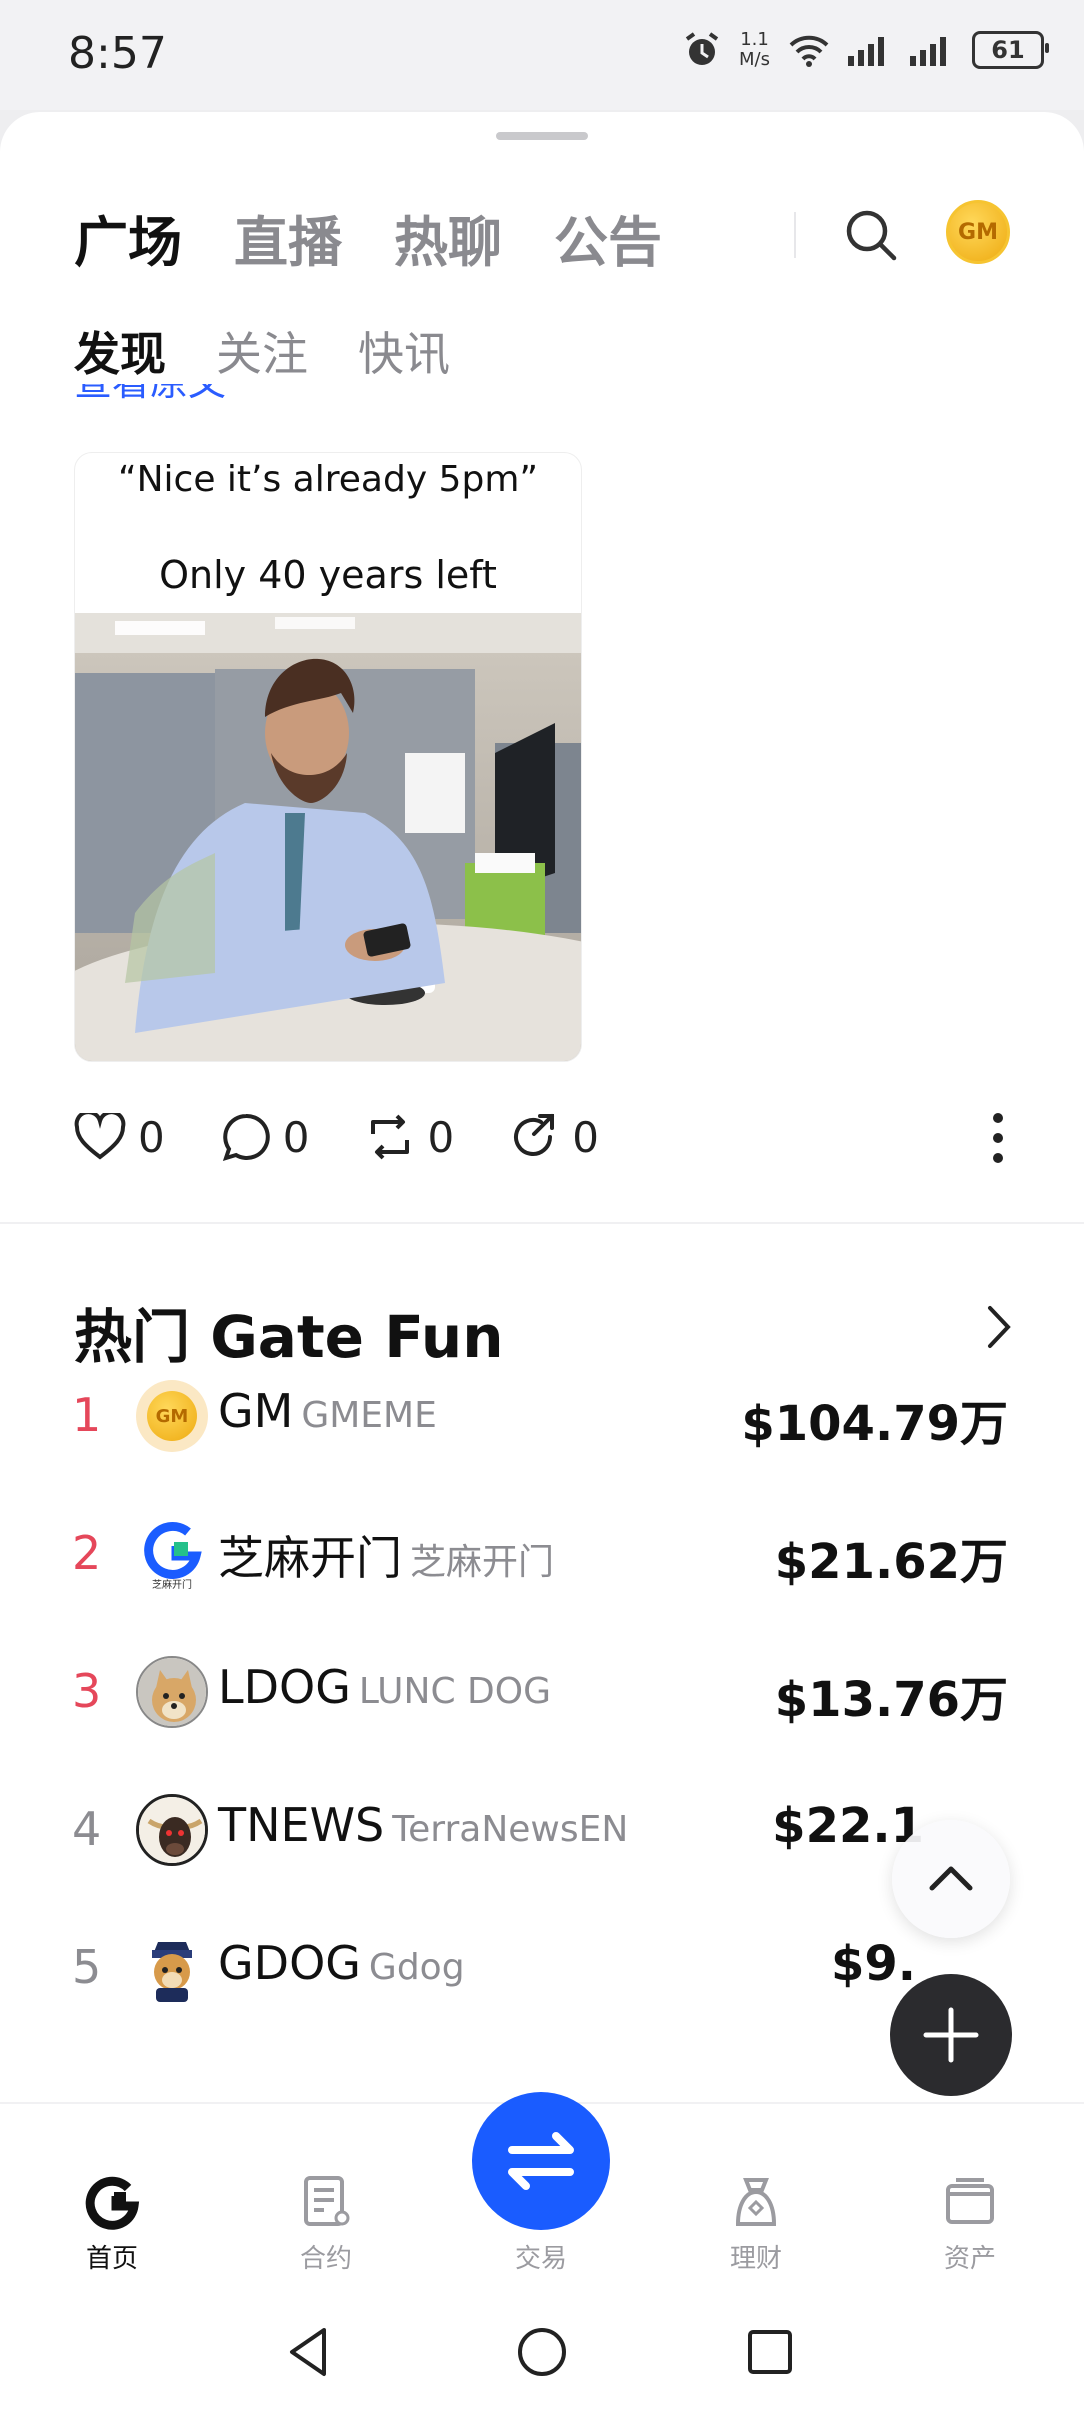 This screenshot has width=1084, height=2412. What do you see at coordinates (542, 55) in the screenshot?
I see `status-bar: 8:57 1.1 M/s 61` at bounding box center [542, 55].